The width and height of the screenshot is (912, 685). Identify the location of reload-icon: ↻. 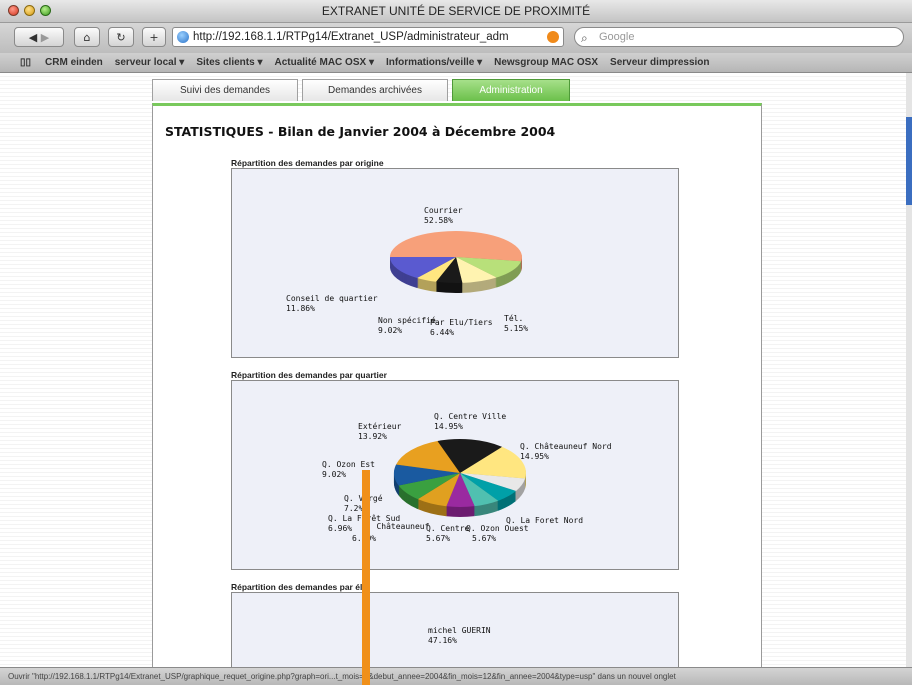
(121, 37).